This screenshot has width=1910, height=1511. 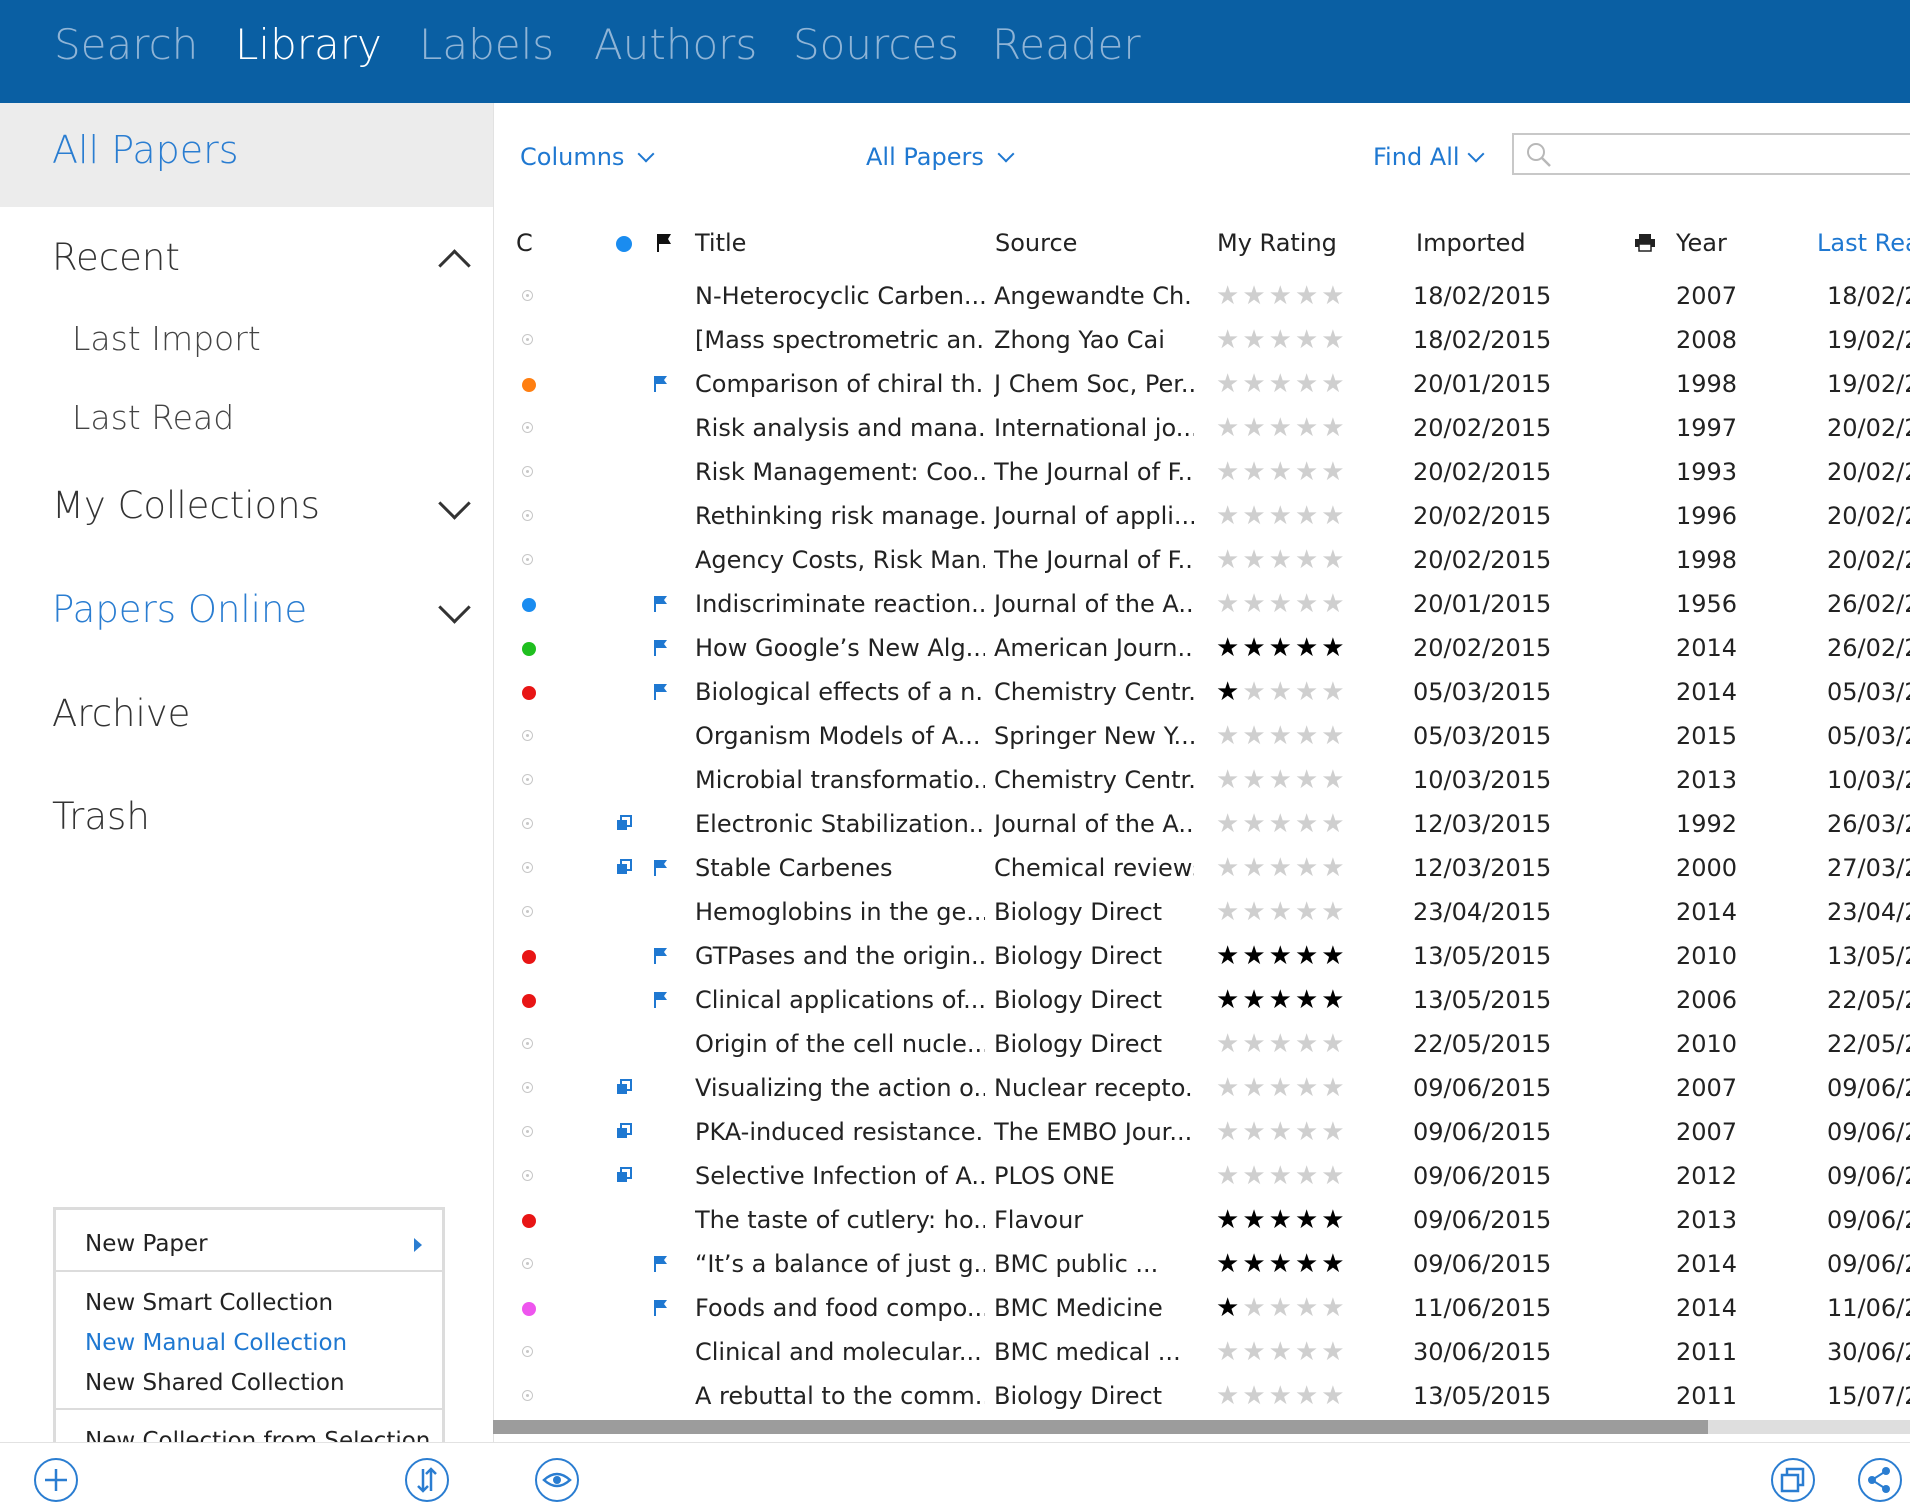 What do you see at coordinates (720, 243) in the screenshot?
I see `column-header-title: Title` at bounding box center [720, 243].